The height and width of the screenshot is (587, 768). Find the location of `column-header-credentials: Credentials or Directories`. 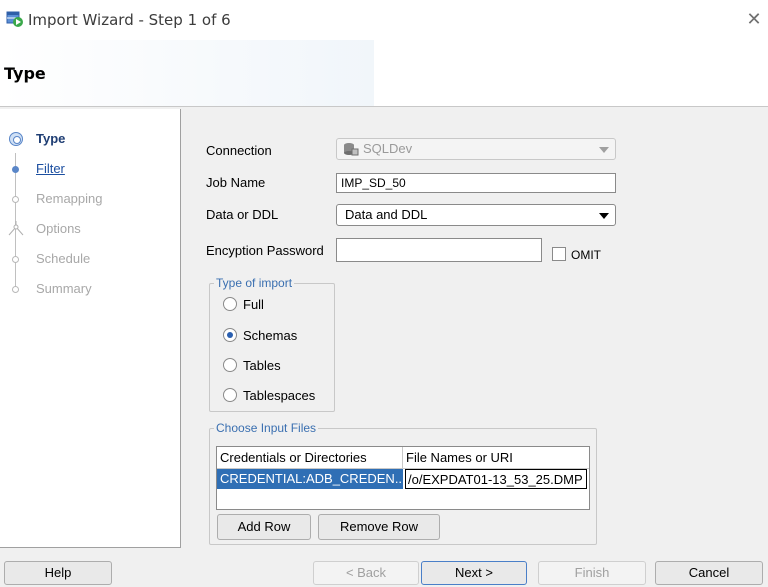

column-header-credentials: Credentials or Directories is located at coordinates (310, 458).